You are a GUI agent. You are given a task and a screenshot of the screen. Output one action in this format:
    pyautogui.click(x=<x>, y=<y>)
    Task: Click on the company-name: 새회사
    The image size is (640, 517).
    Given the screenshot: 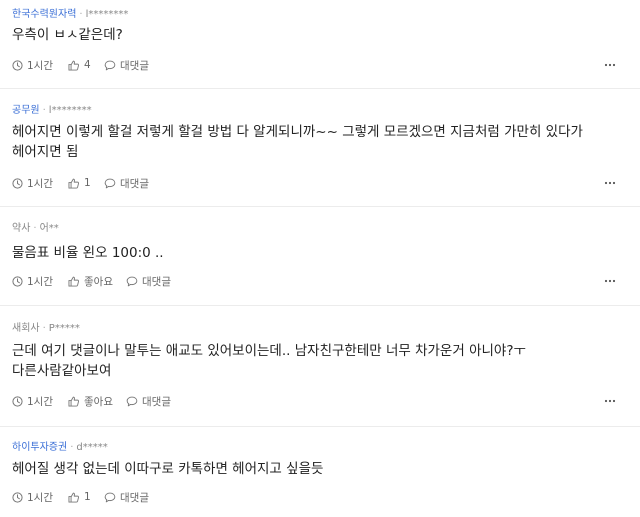 What is the action you would take?
    pyautogui.click(x=26, y=328)
    